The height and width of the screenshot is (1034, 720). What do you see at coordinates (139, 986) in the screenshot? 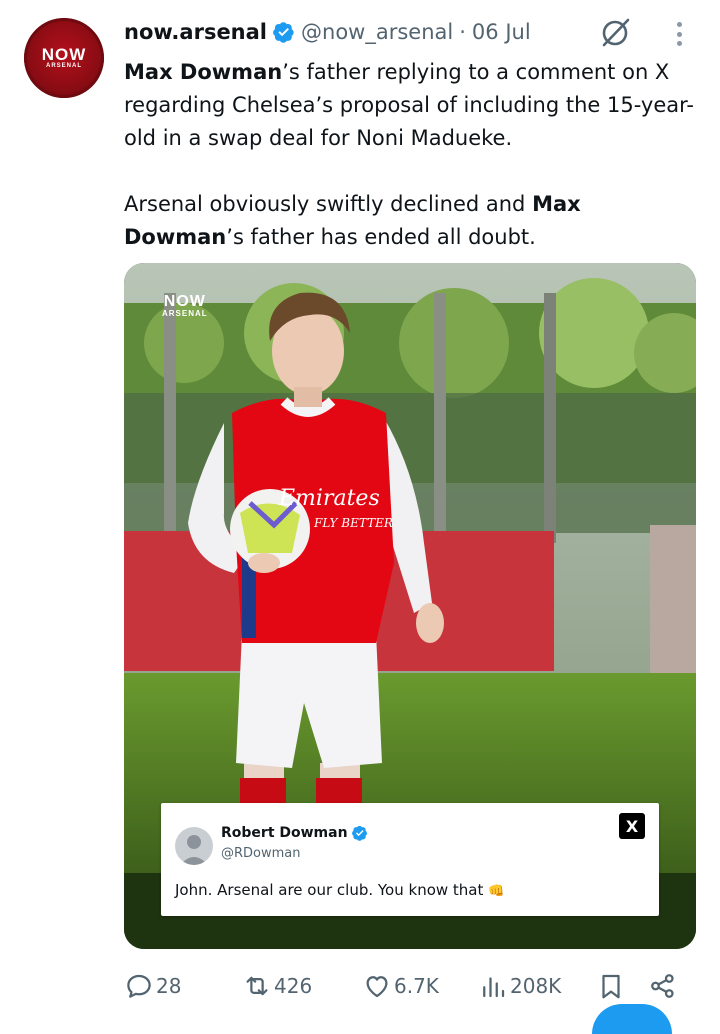
I see `reply-icon` at bounding box center [139, 986].